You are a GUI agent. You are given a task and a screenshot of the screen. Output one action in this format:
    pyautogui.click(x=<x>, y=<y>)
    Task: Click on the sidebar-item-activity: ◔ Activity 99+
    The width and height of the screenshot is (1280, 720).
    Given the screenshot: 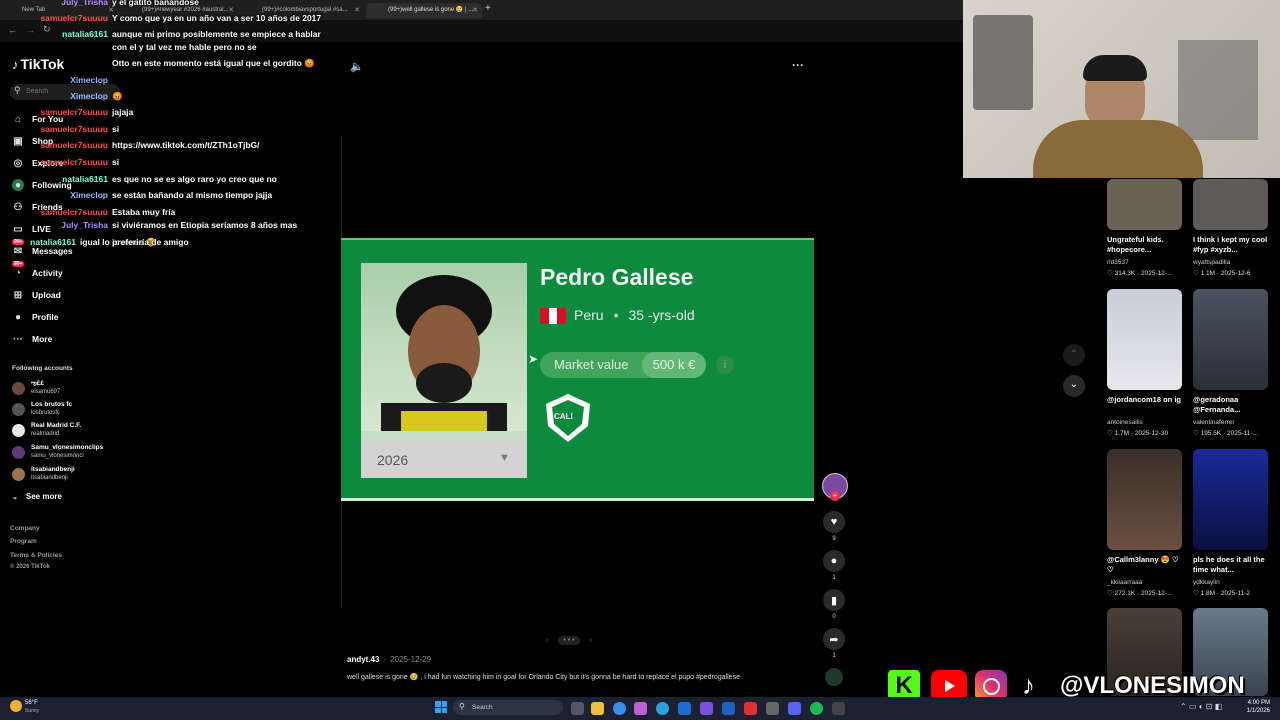 What is the action you would take?
    pyautogui.click(x=37, y=270)
    